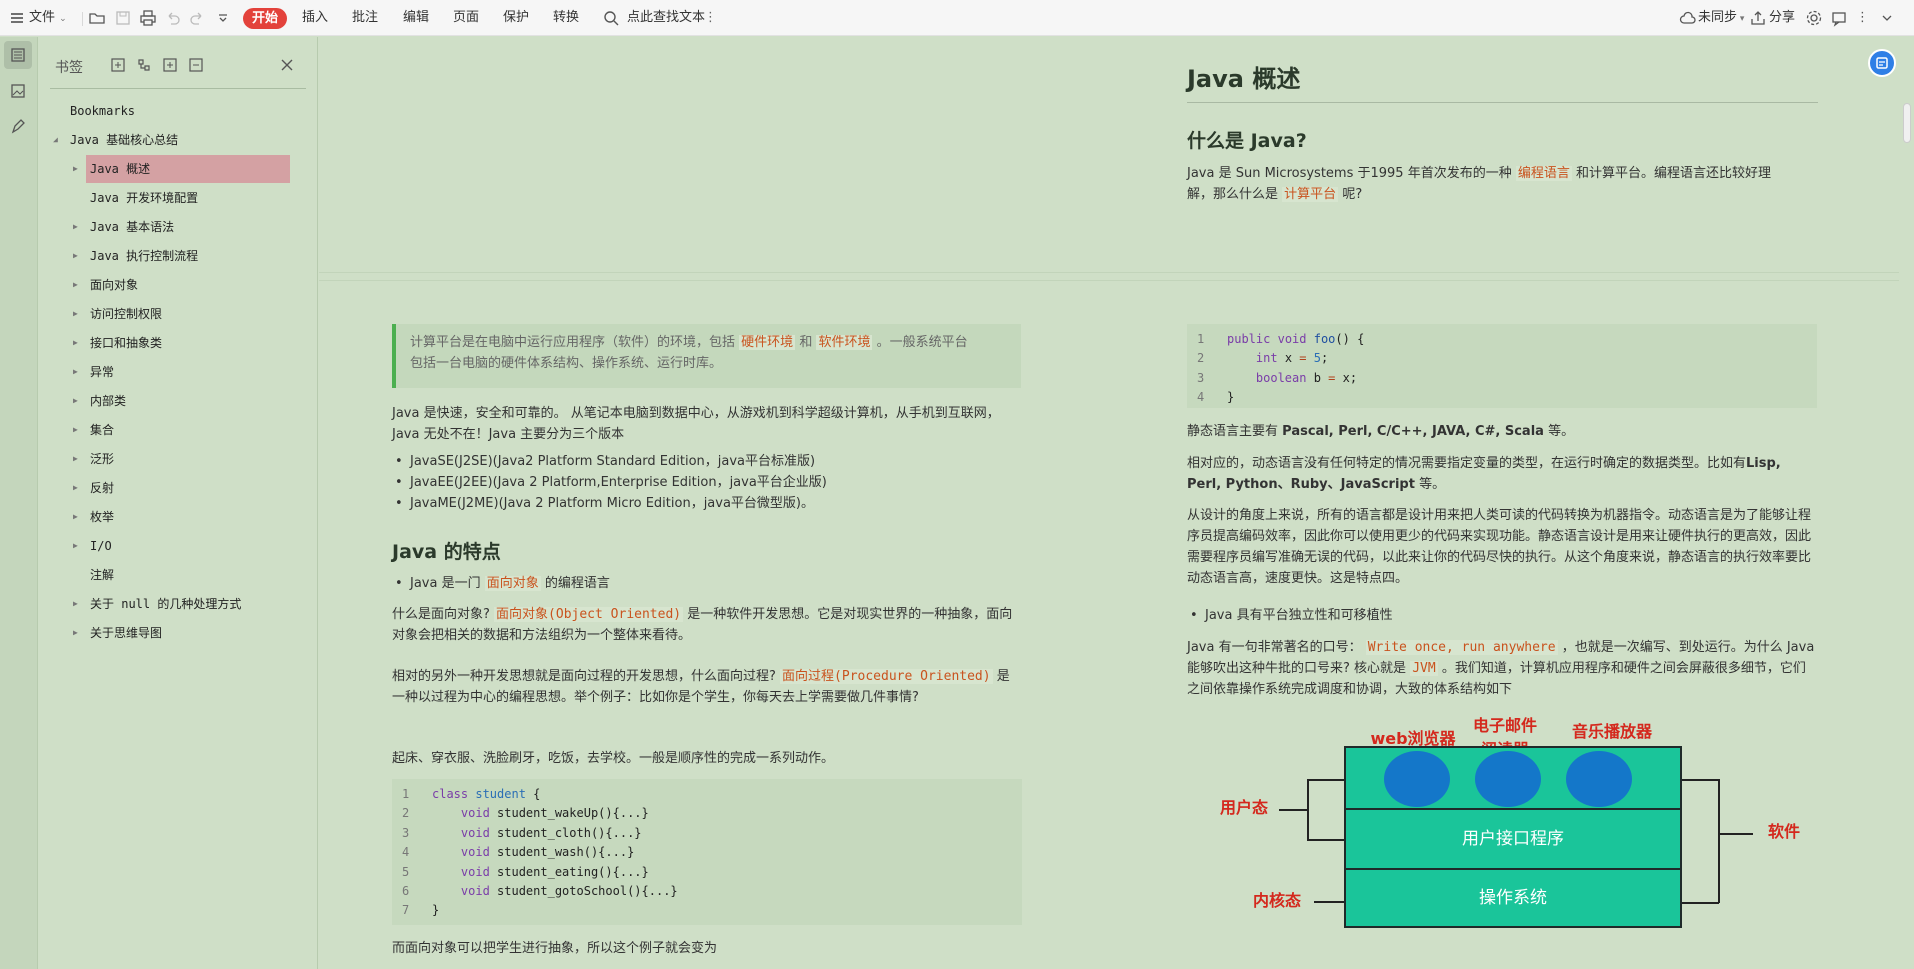 The width and height of the screenshot is (1914, 969). I want to click on bookmark-item: ▶ I/O, so click(181, 546).